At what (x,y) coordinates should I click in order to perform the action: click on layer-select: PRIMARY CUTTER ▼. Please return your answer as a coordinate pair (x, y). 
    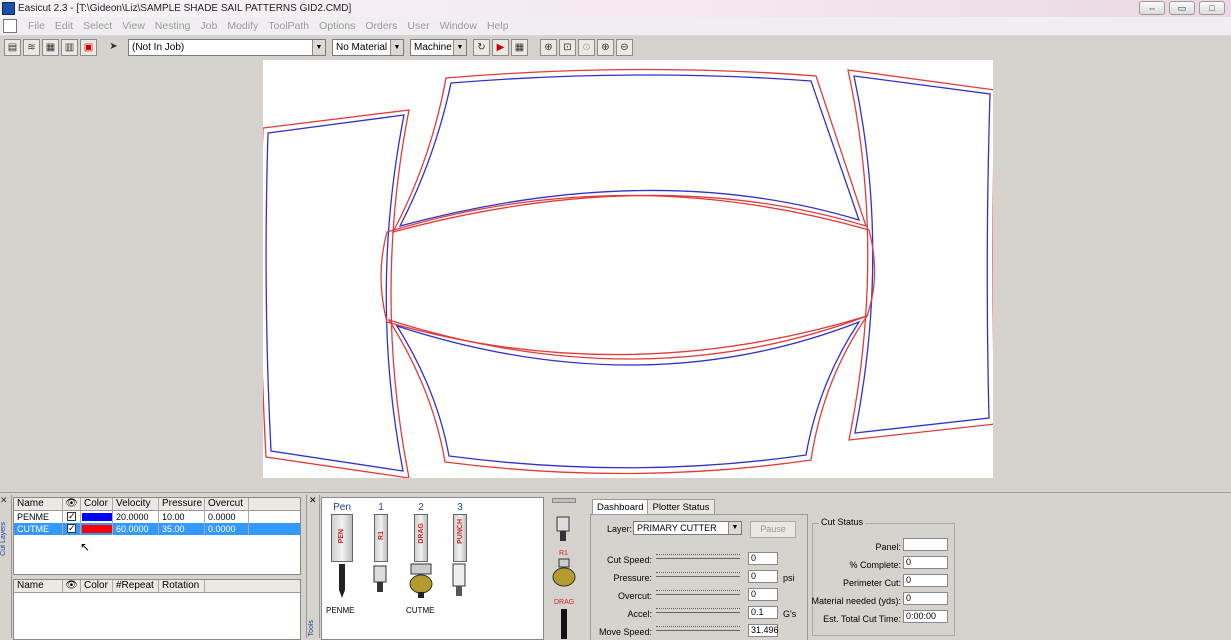
    Looking at the image, I should click on (687, 528).